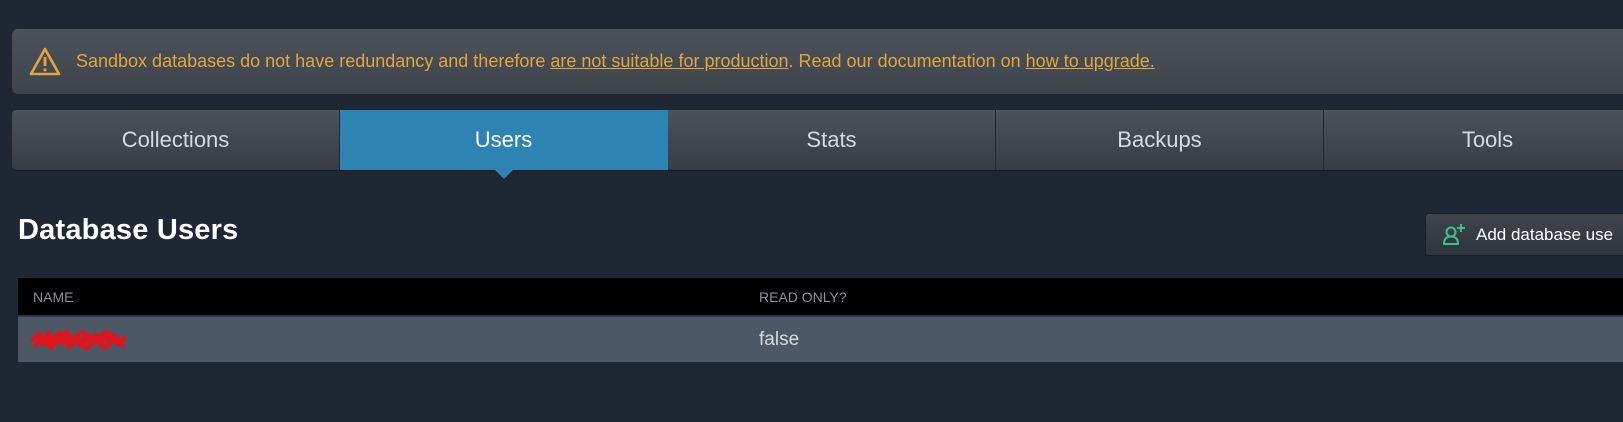 This screenshot has height=422, width=1623. What do you see at coordinates (78, 340) in the screenshot?
I see `redacted-username` at bounding box center [78, 340].